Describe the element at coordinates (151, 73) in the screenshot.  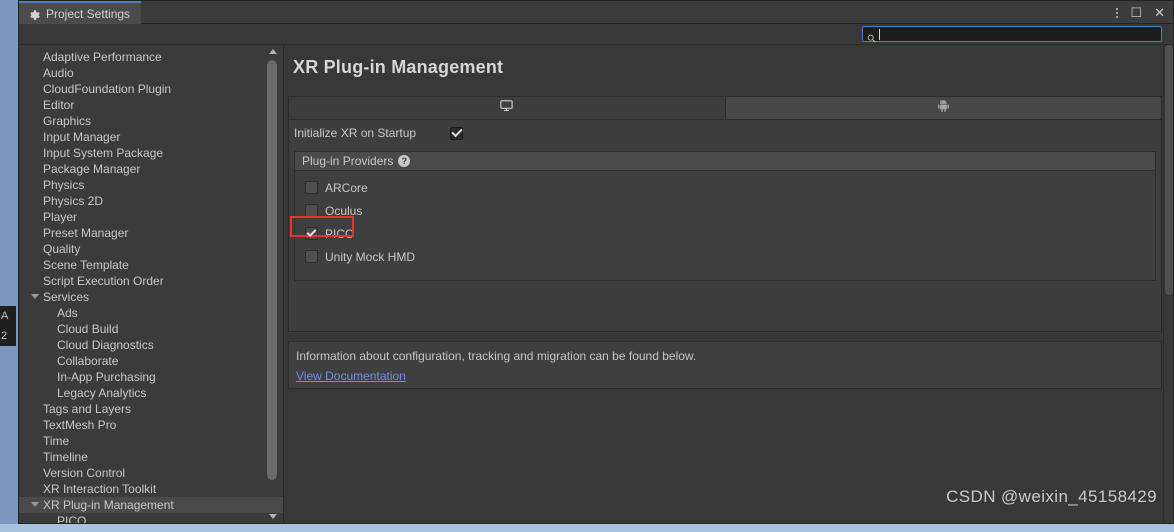
I see `sidebar-item-audio: Audio` at that location.